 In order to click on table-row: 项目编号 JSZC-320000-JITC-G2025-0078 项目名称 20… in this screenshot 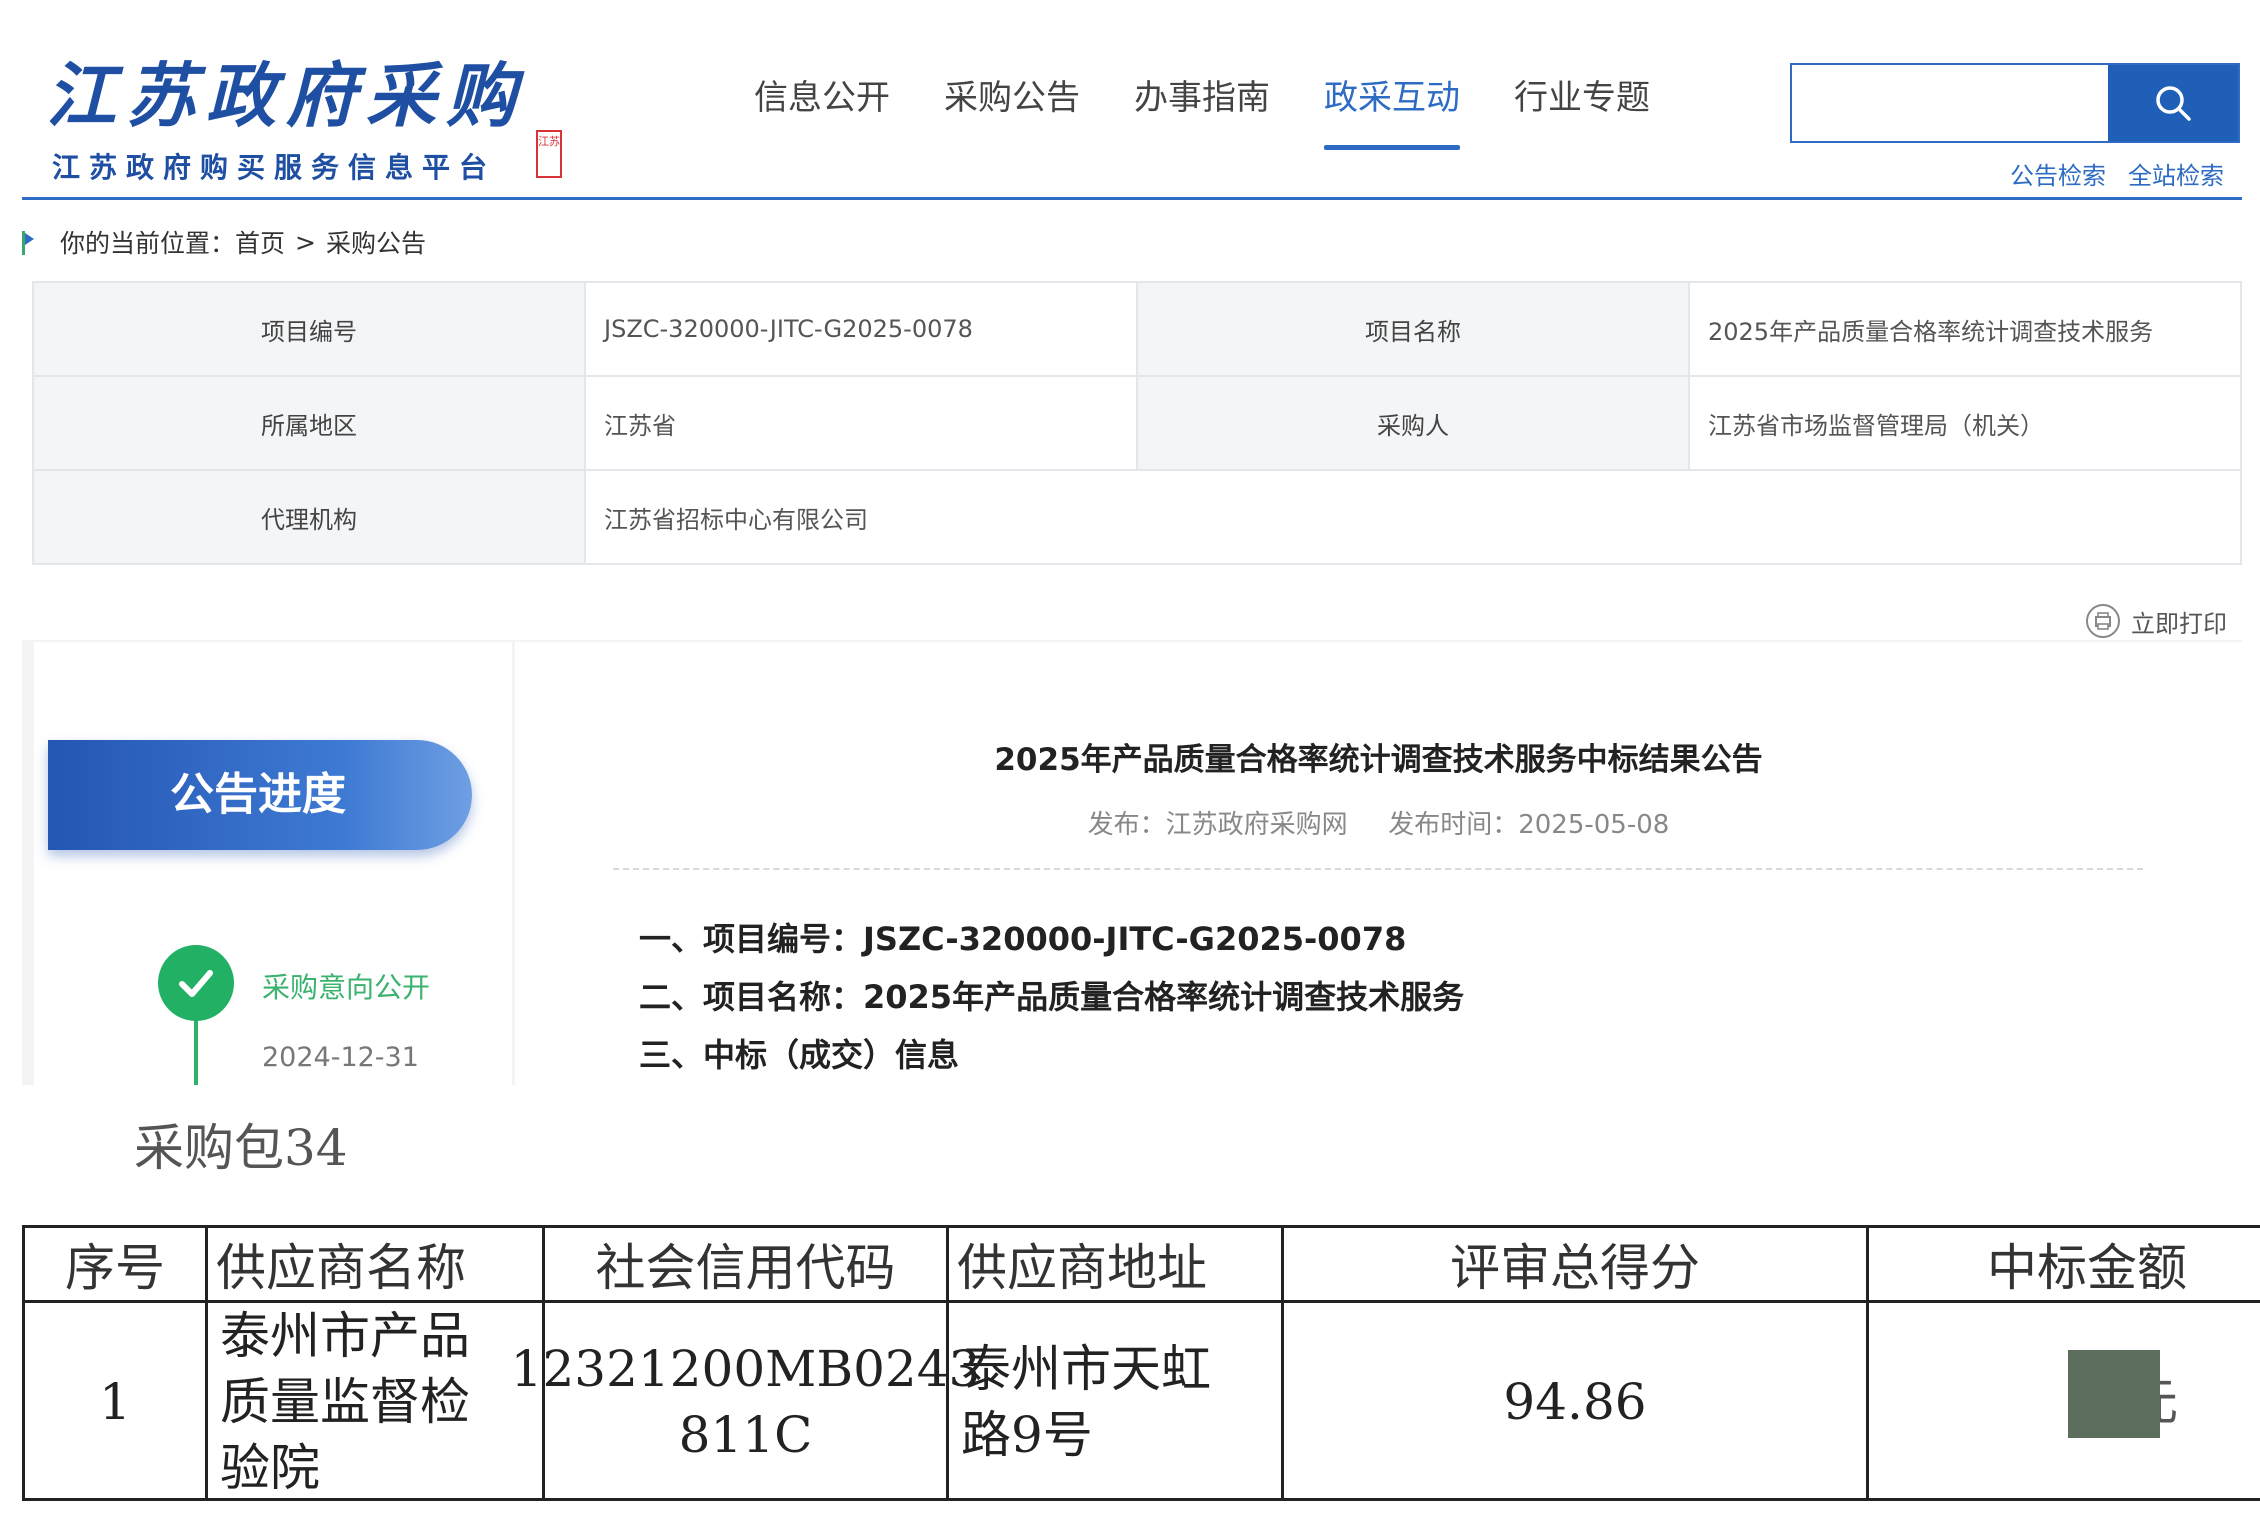, I will do `click(1137, 329)`.